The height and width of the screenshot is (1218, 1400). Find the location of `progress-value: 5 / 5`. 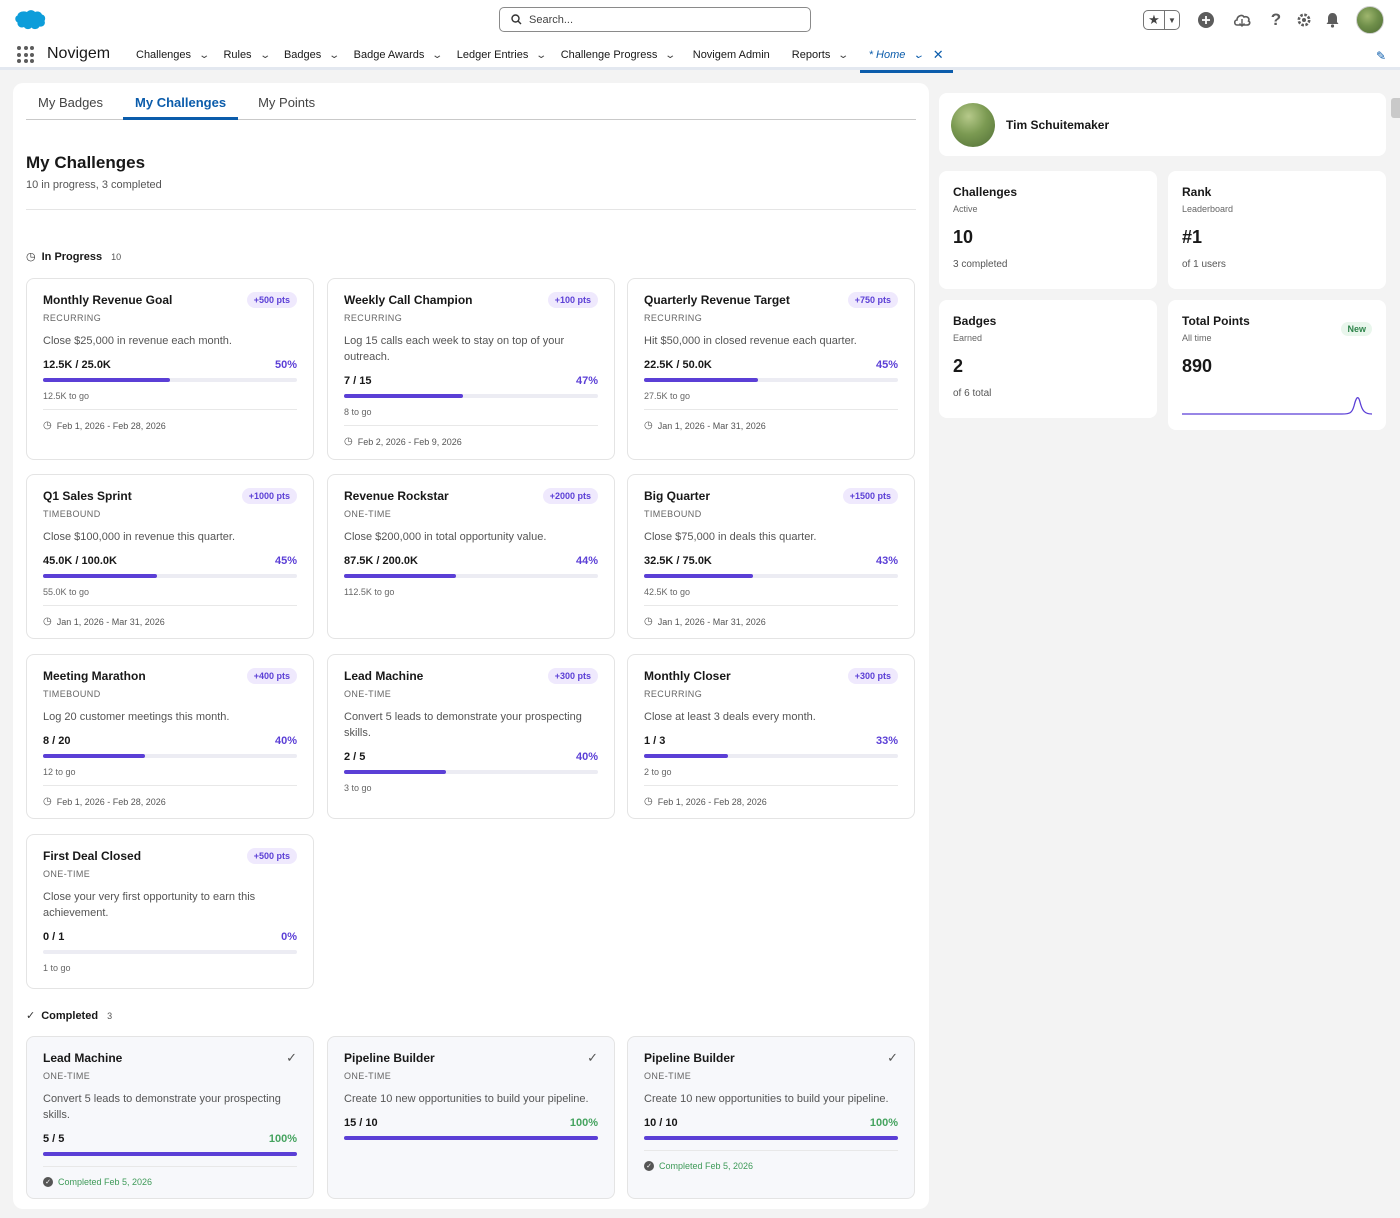

progress-value: 5 / 5 is located at coordinates (54, 1139).